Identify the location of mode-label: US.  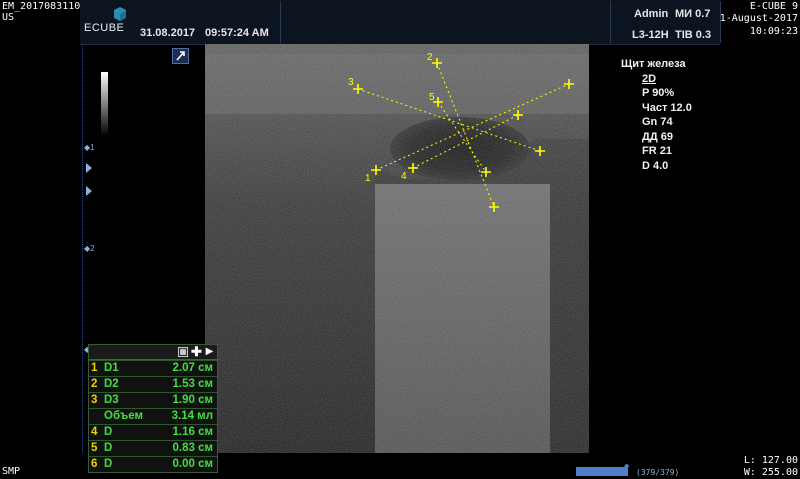
(8, 17).